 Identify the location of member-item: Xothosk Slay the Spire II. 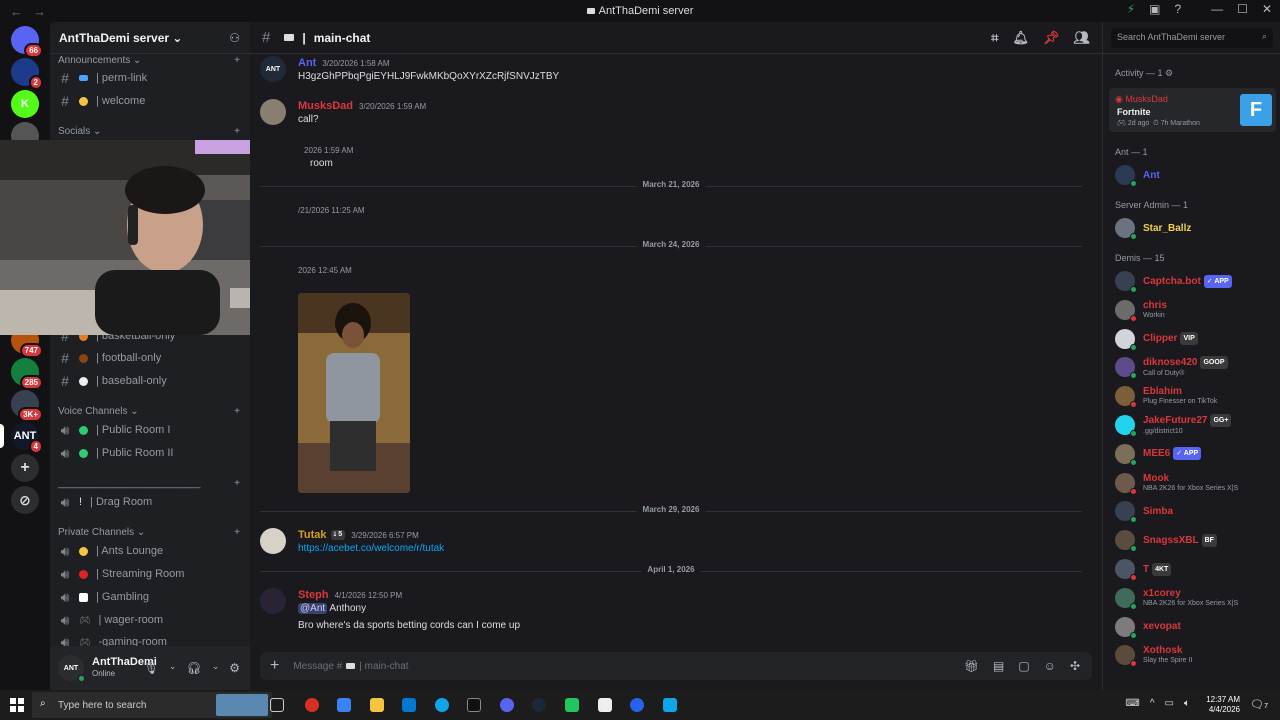
(1194, 655).